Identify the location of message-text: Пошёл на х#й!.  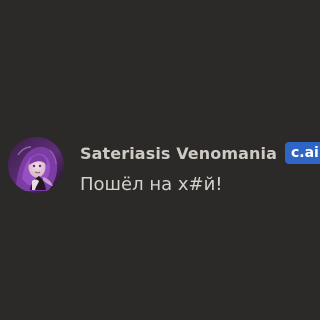
(151, 184).